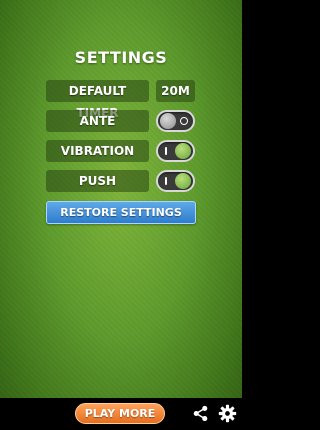 The width and height of the screenshot is (320, 430). Describe the element at coordinates (97, 121) in the screenshot. I see `ante-label: ANTE` at that location.